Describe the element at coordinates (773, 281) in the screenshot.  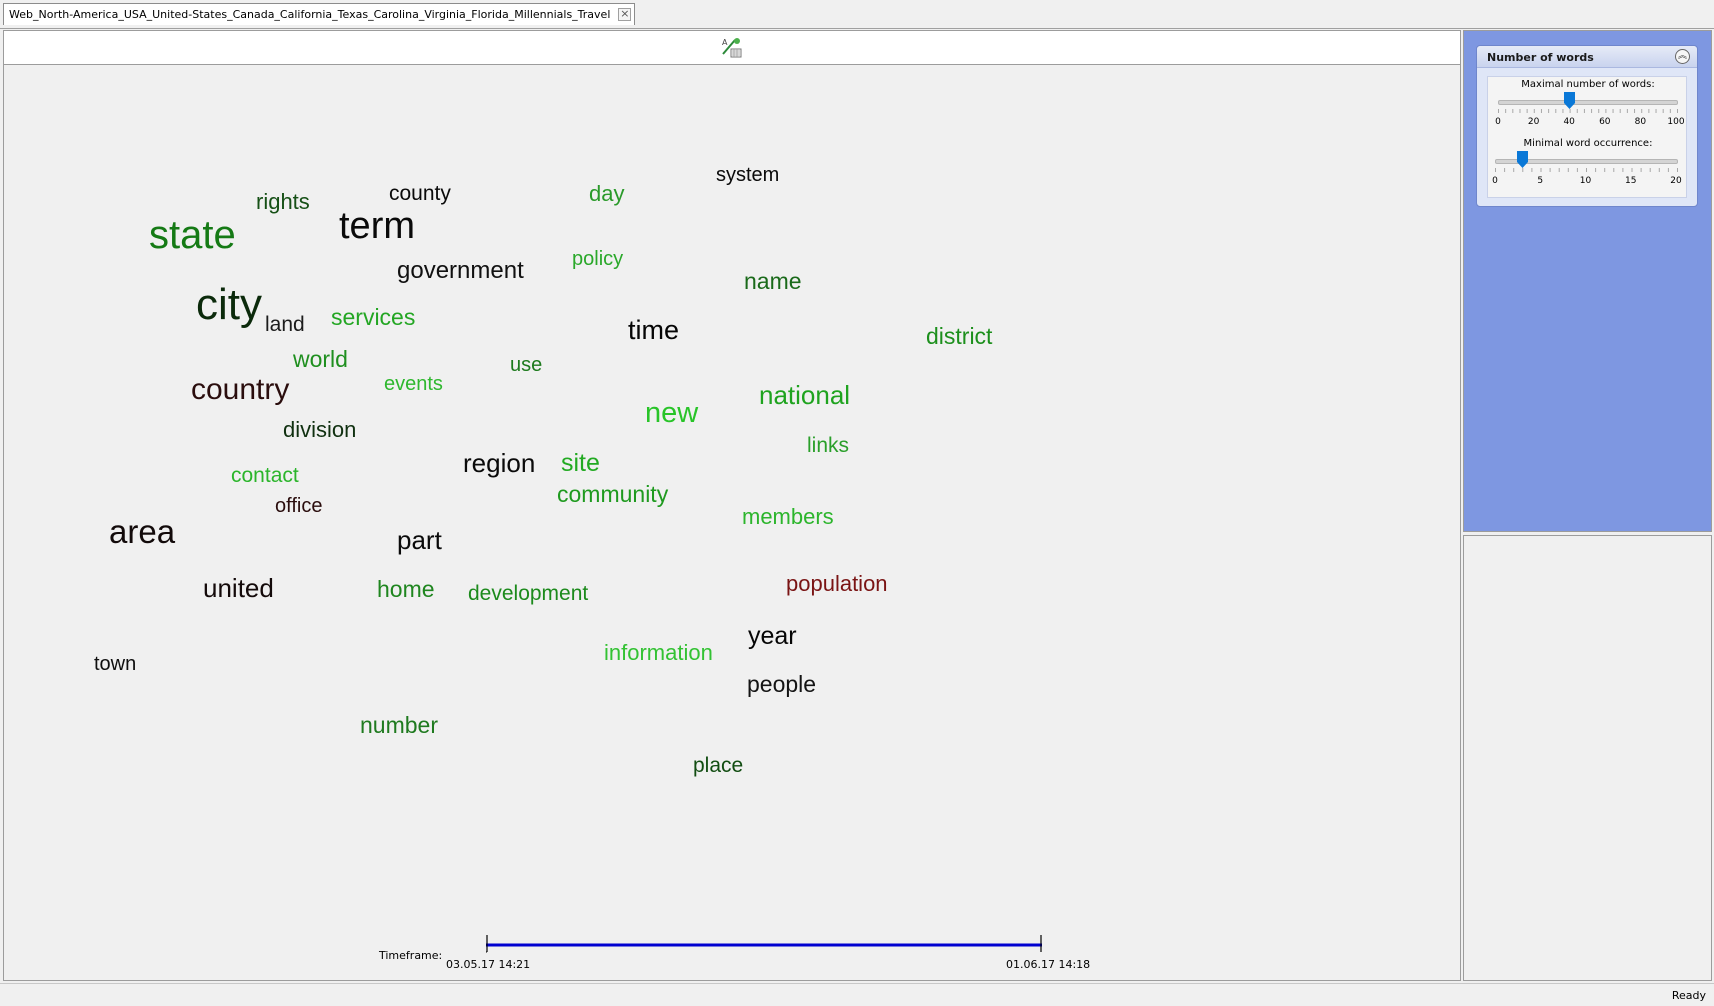
I see `cloud-word: name` at that location.